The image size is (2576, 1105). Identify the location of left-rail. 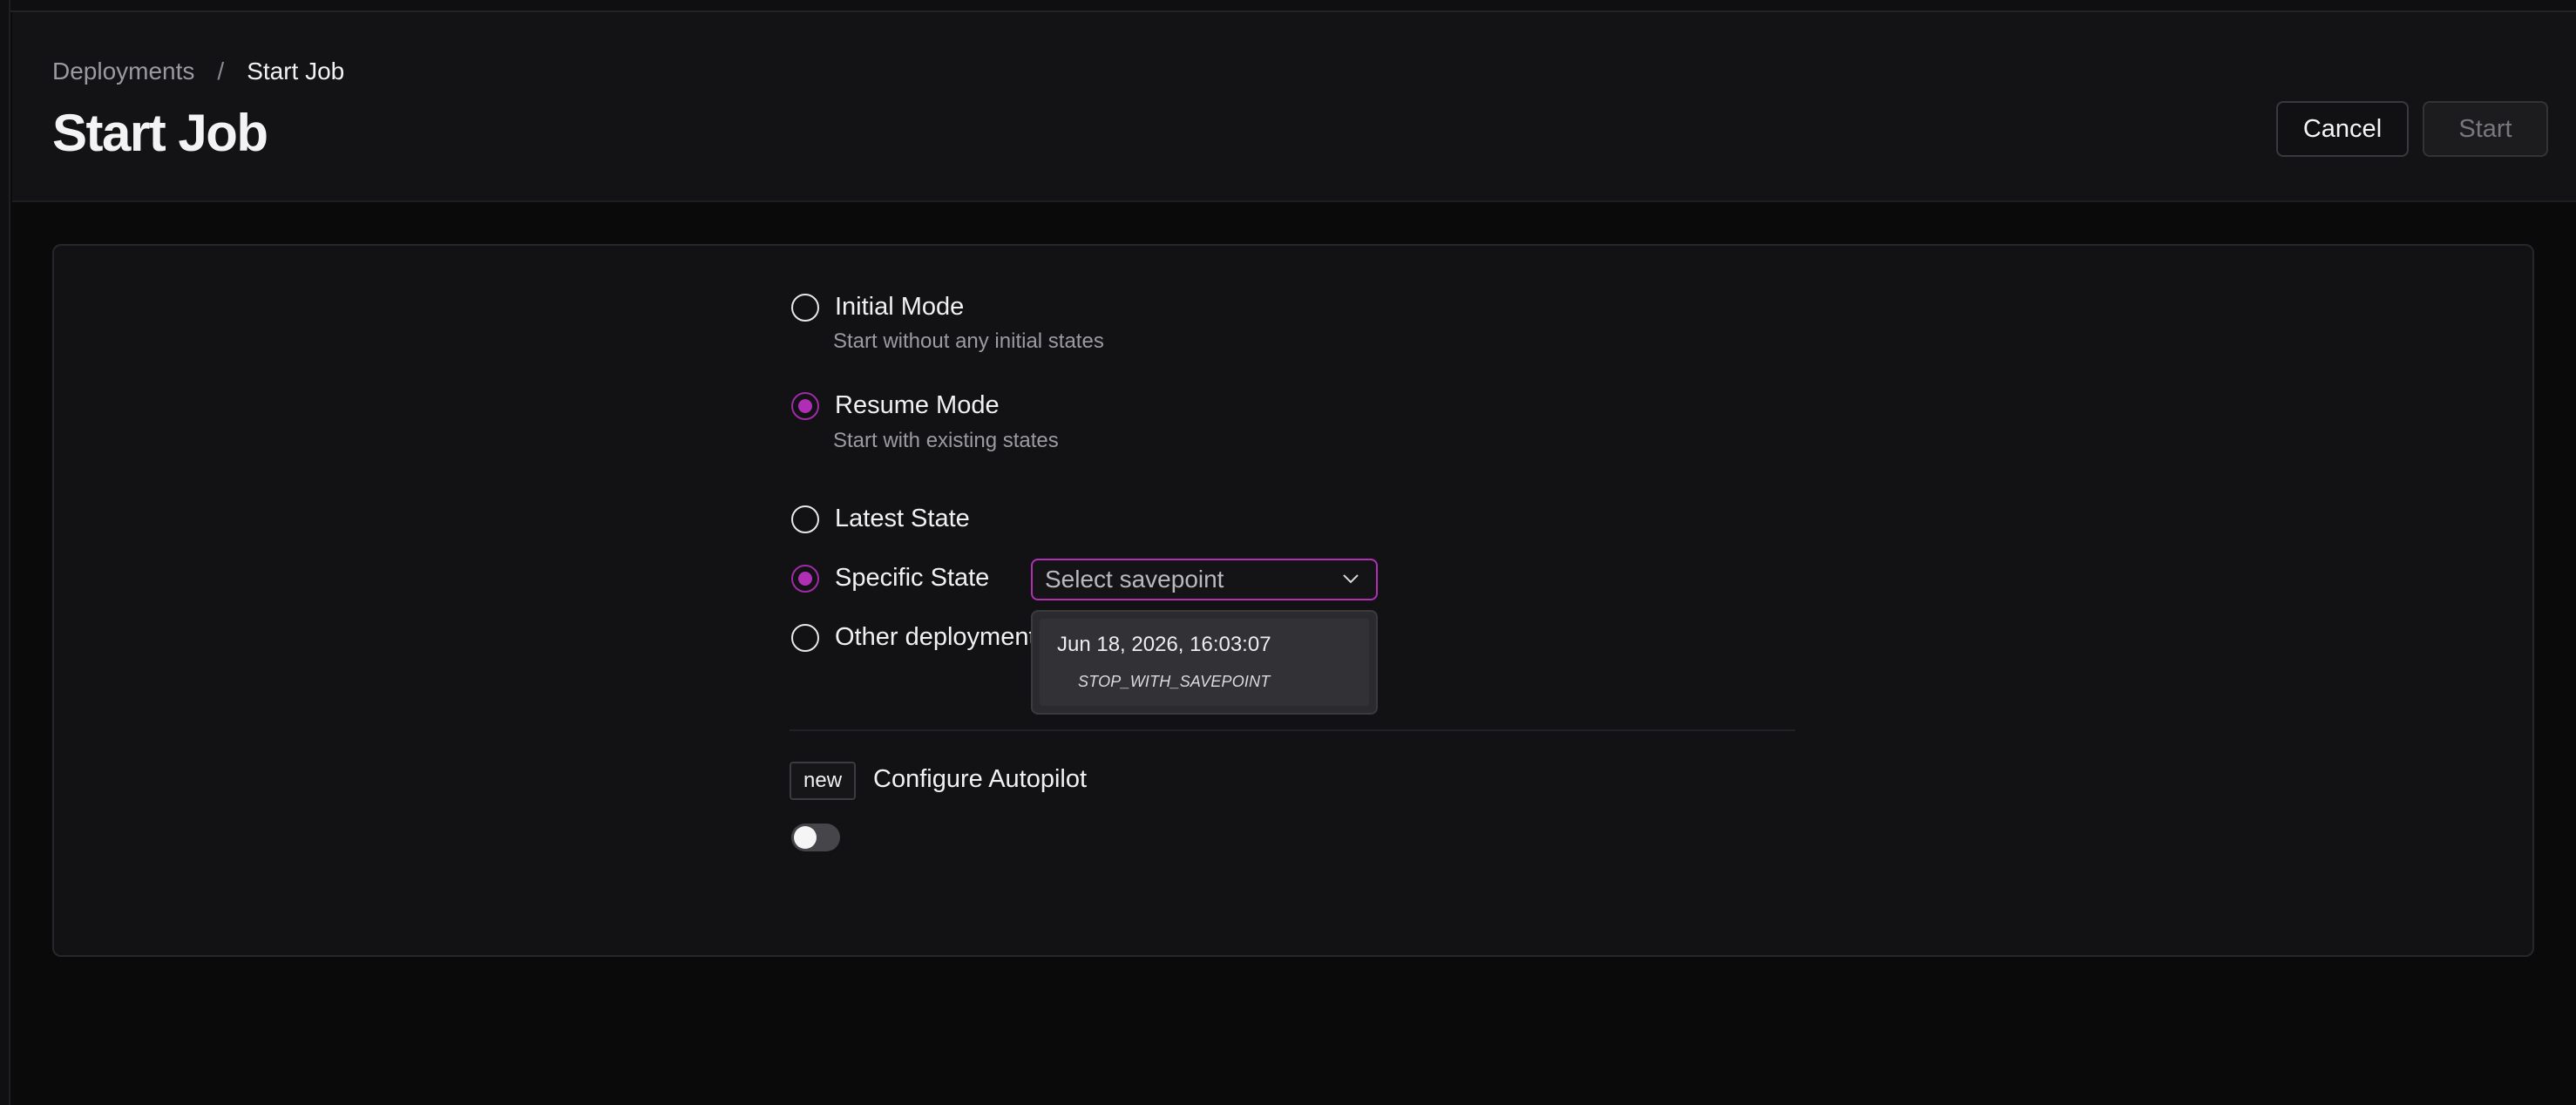
(5, 552).